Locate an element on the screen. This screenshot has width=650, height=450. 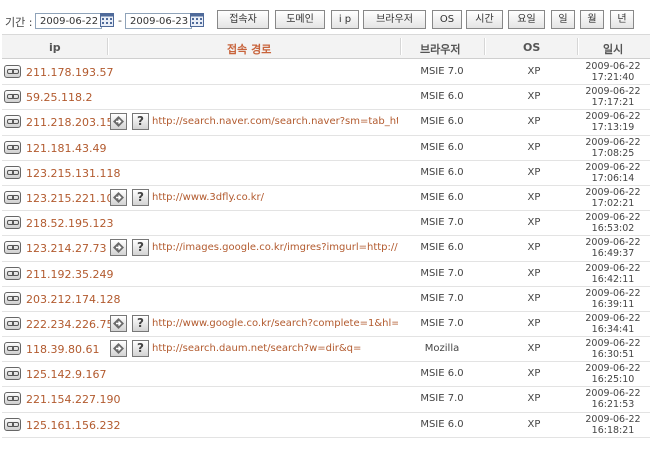
ip-address: 222.234.226.75 is located at coordinates (69, 324).